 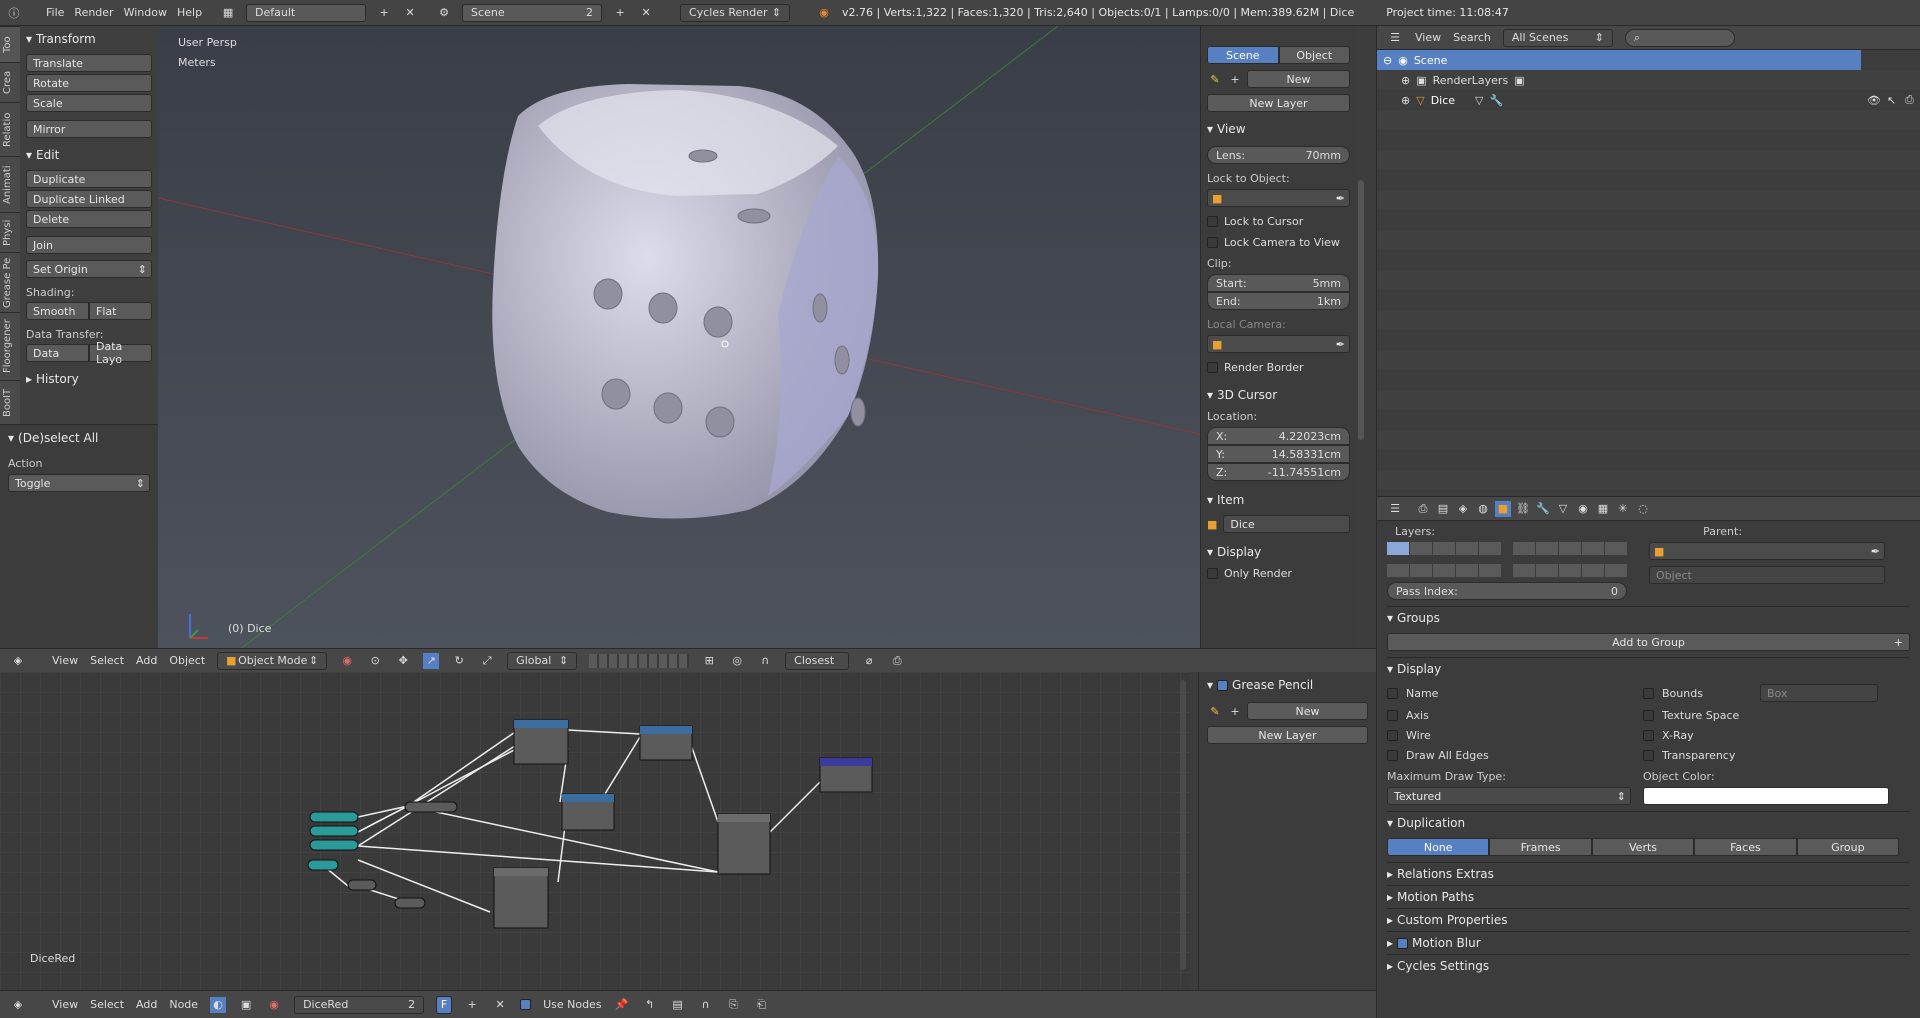 I want to click on close-icon: ✕, so click(x=410, y=13).